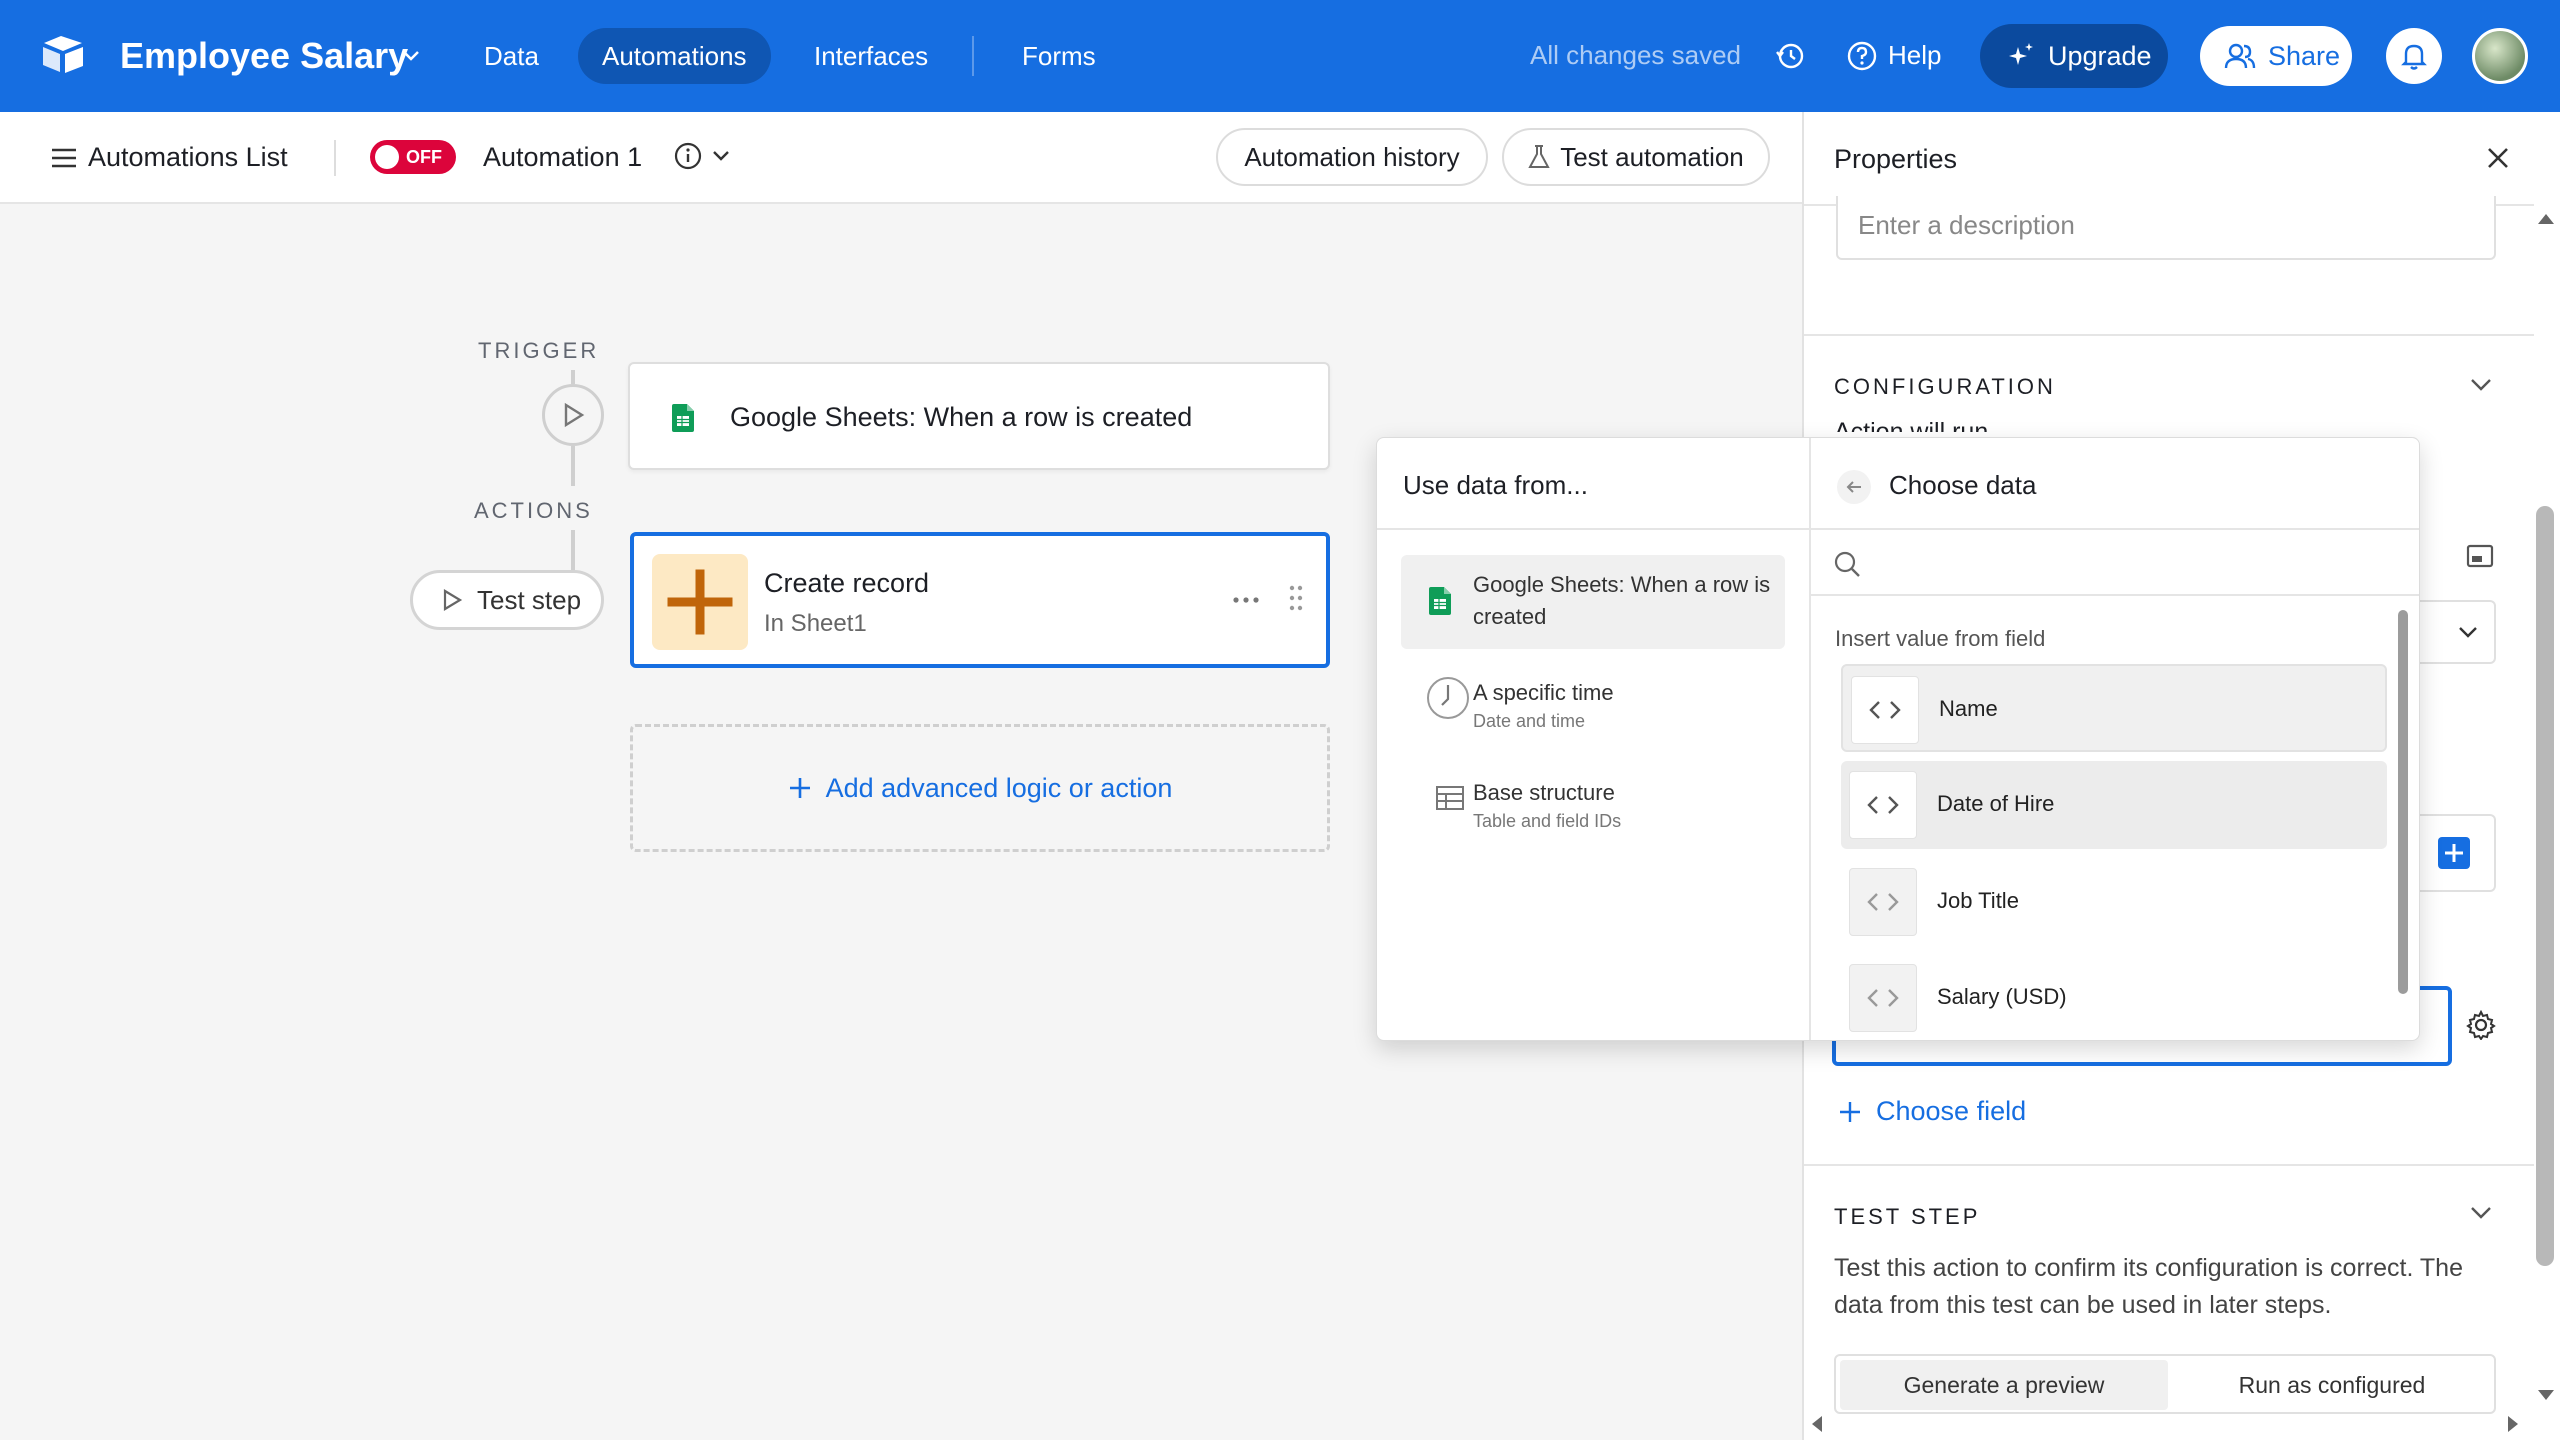 The width and height of the screenshot is (2560, 1440). Describe the element at coordinates (1544, 792) in the screenshot. I see `source-title: Base structure` at that location.